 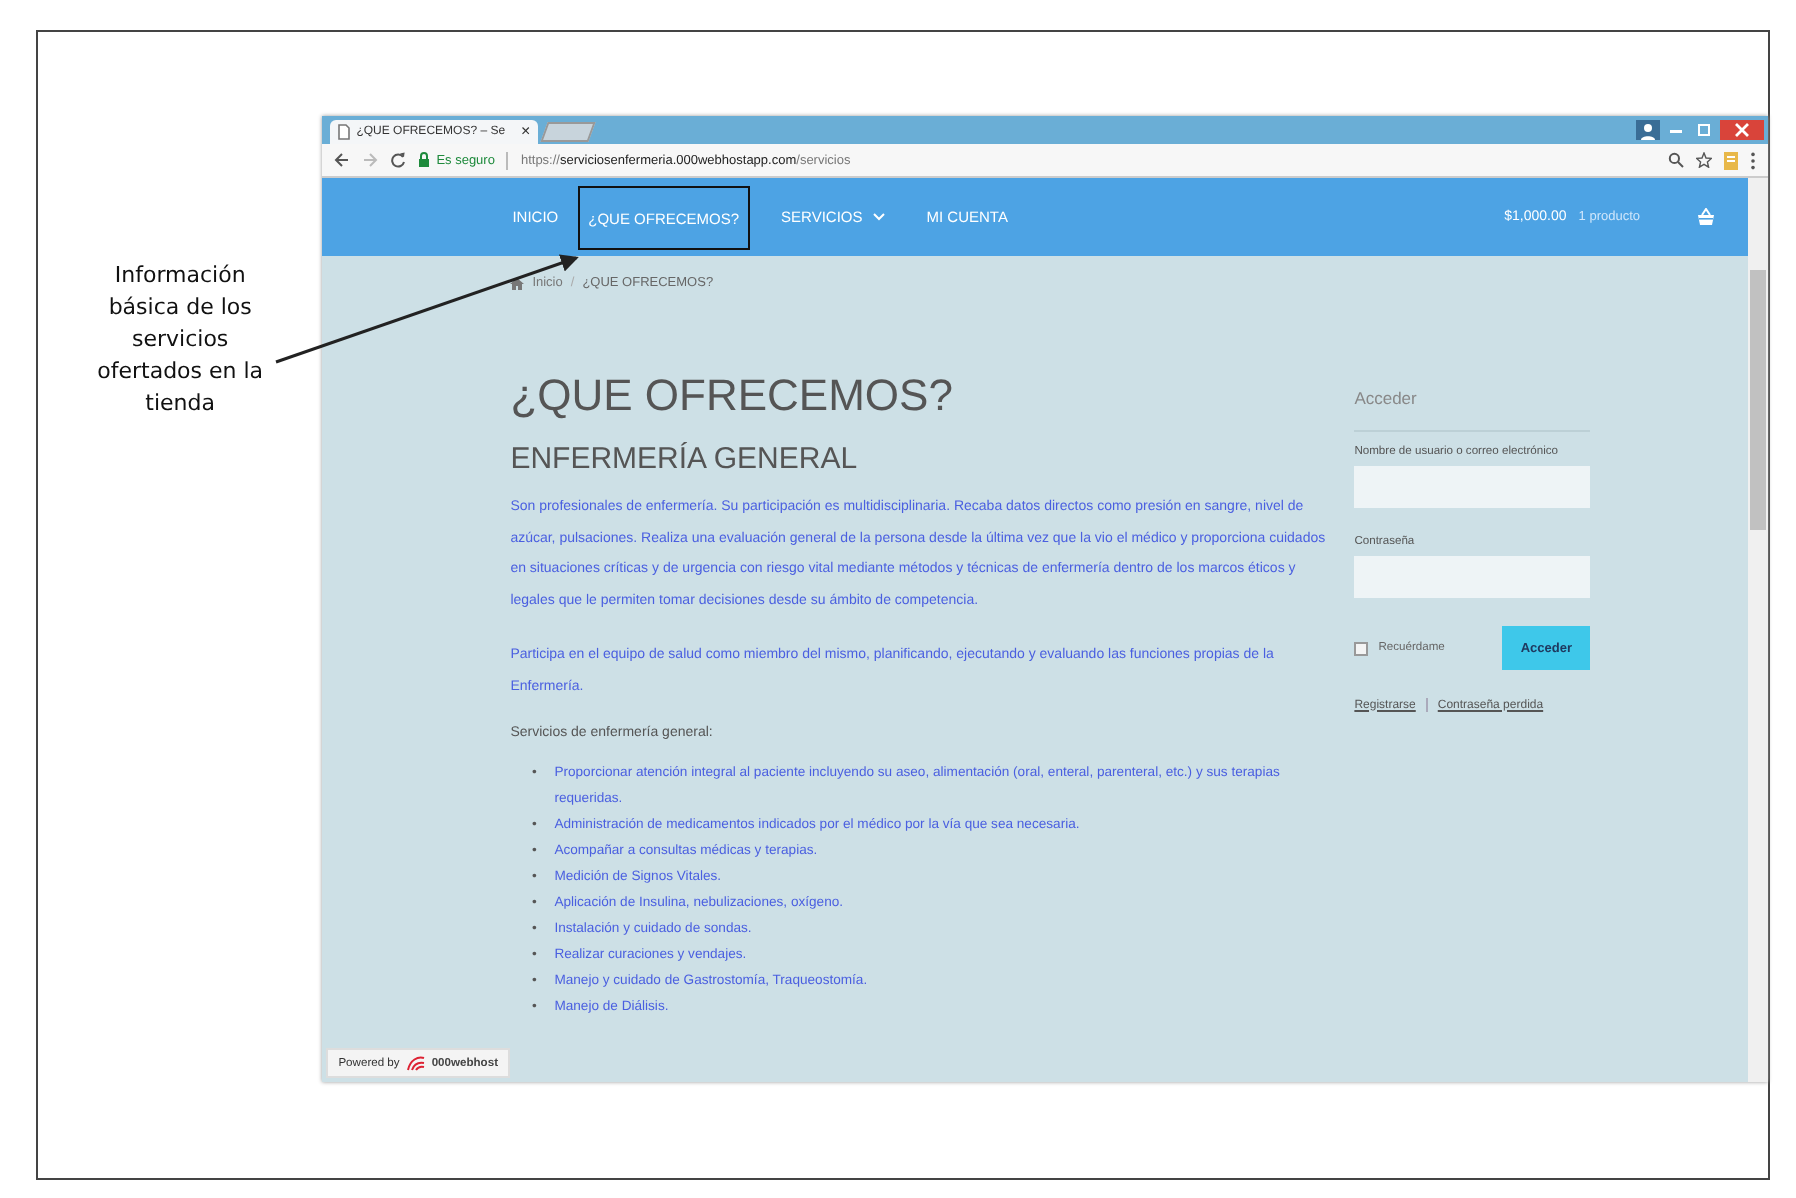 I want to click on search-icon, so click(x=1676, y=160).